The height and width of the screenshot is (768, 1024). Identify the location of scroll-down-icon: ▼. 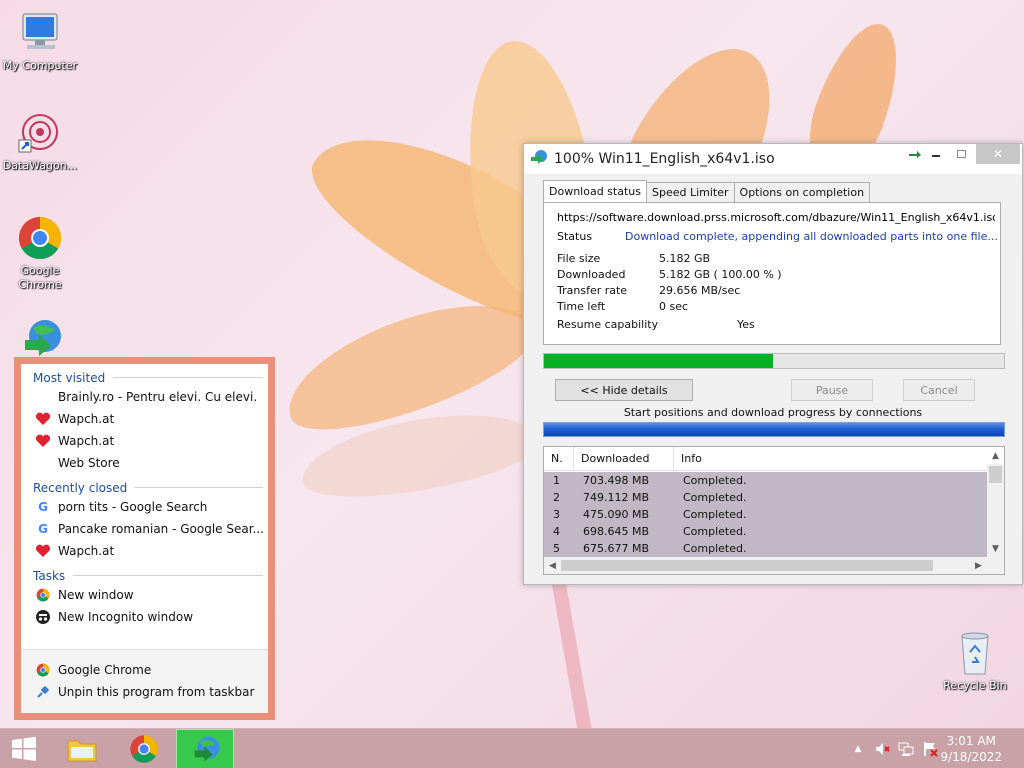
(995, 548).